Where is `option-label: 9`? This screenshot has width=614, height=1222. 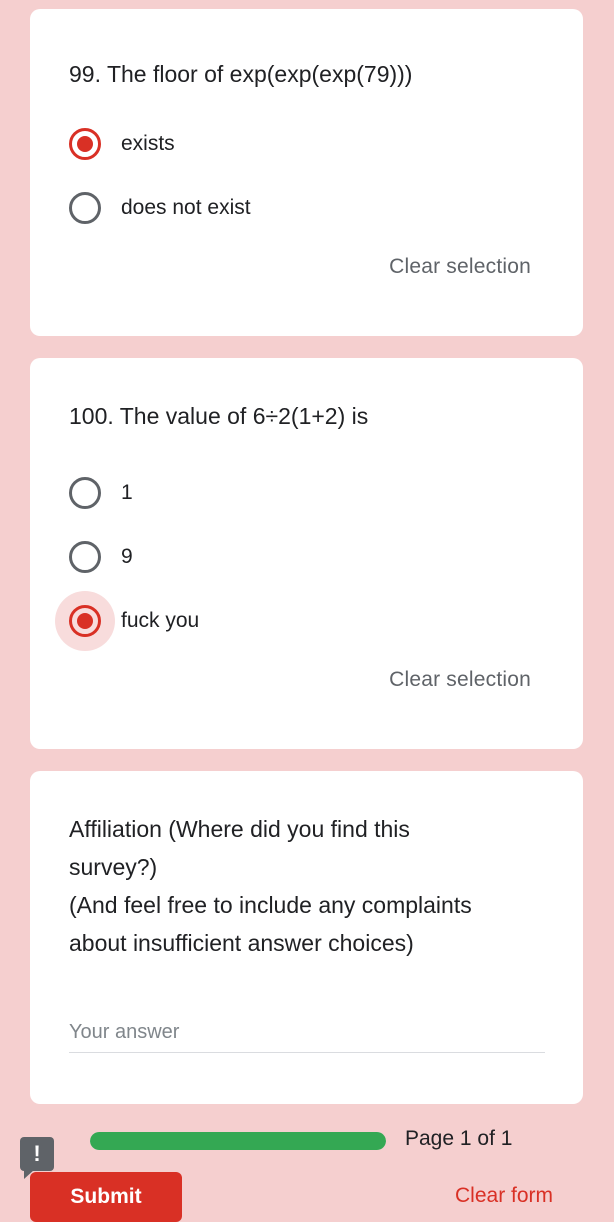 option-label: 9 is located at coordinates (127, 556).